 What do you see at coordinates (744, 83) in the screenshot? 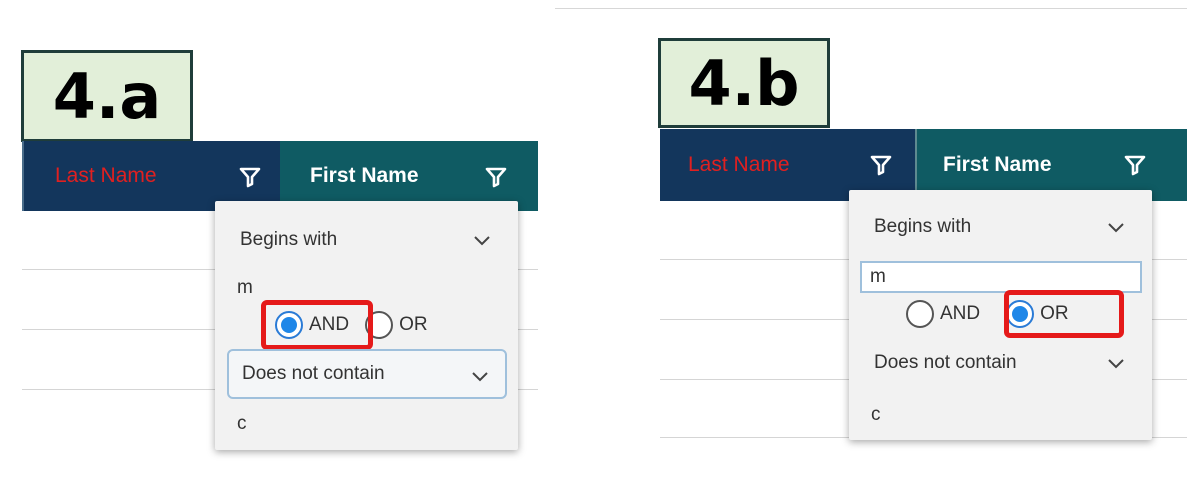
I see `panel-label: 4.b` at bounding box center [744, 83].